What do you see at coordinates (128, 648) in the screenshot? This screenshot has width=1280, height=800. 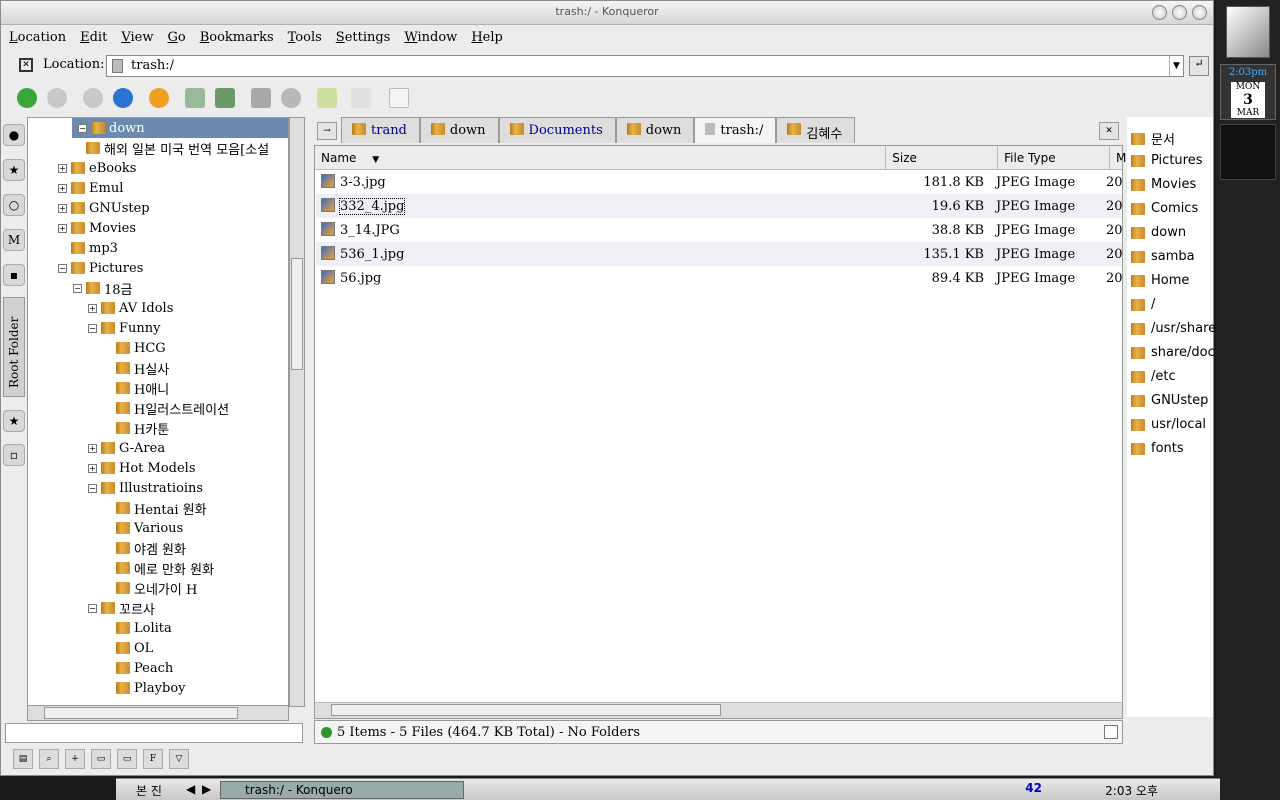 I see `tree-item: OL` at bounding box center [128, 648].